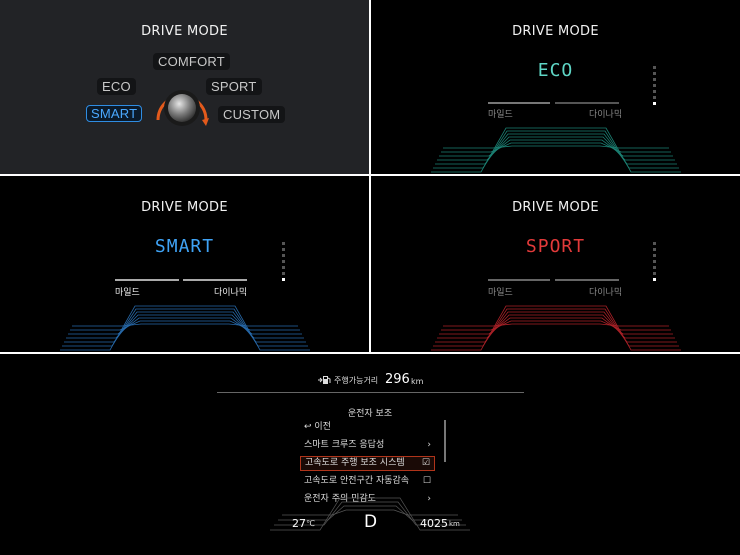 Image resolution: width=740 pixels, height=555 pixels. I want to click on current-mode-label: SMART, so click(184, 246).